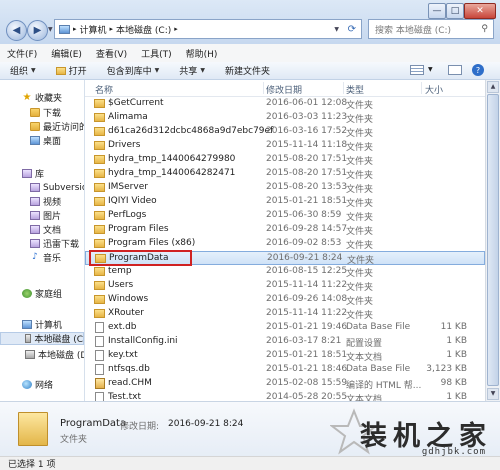  What do you see at coordinates (284, 89) in the screenshot?
I see `column-header-date: 修改日期` at bounding box center [284, 89].